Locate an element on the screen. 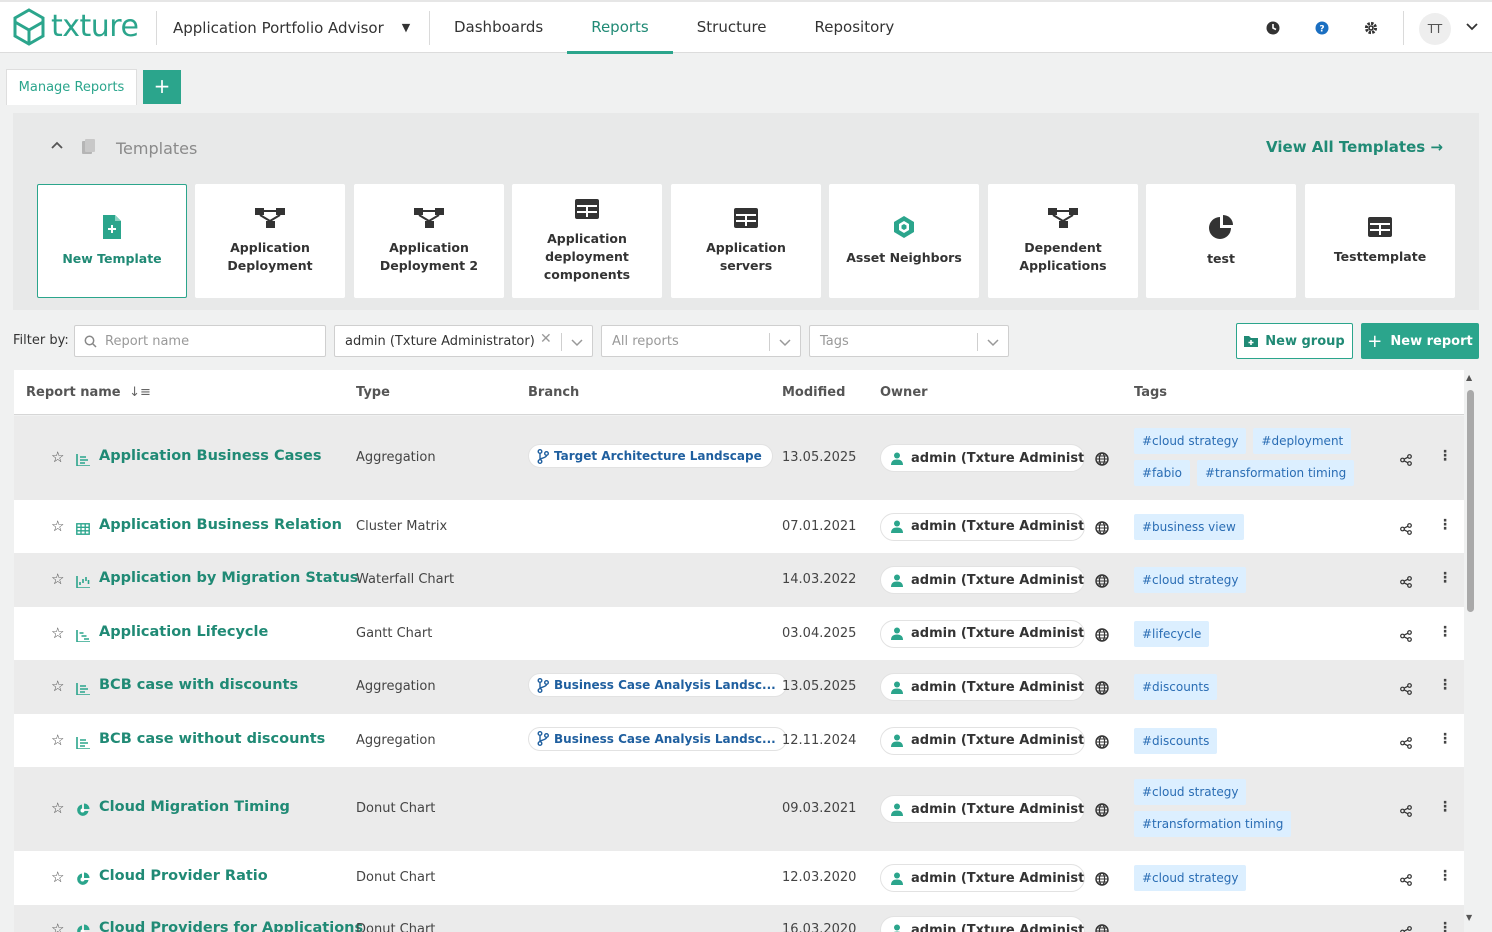 The image size is (1492, 932). column-header-branch: Branch is located at coordinates (553, 392).